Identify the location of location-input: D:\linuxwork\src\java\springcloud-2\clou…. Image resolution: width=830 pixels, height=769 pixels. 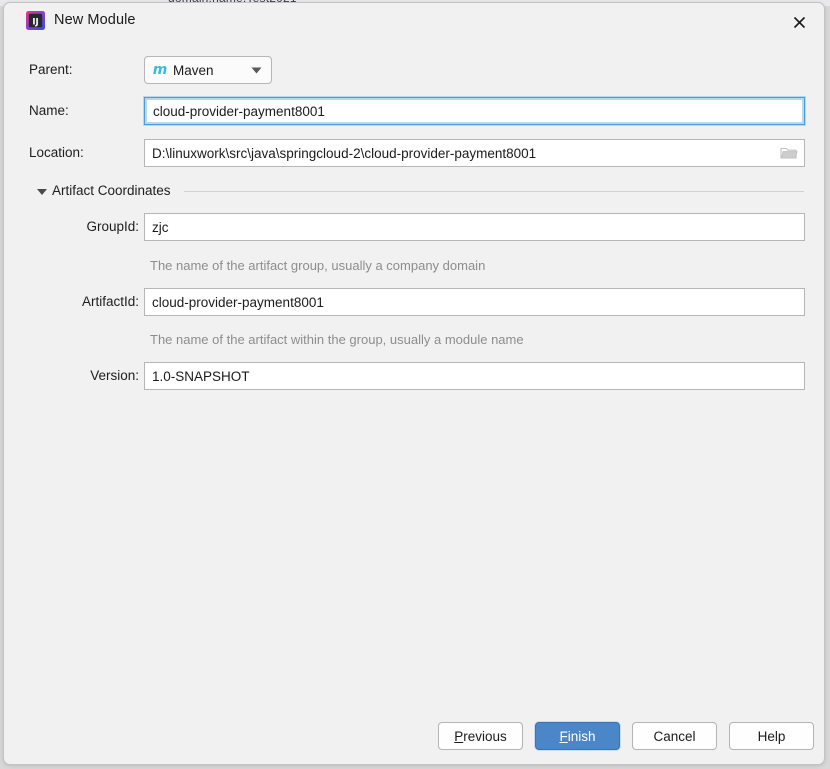
(474, 153).